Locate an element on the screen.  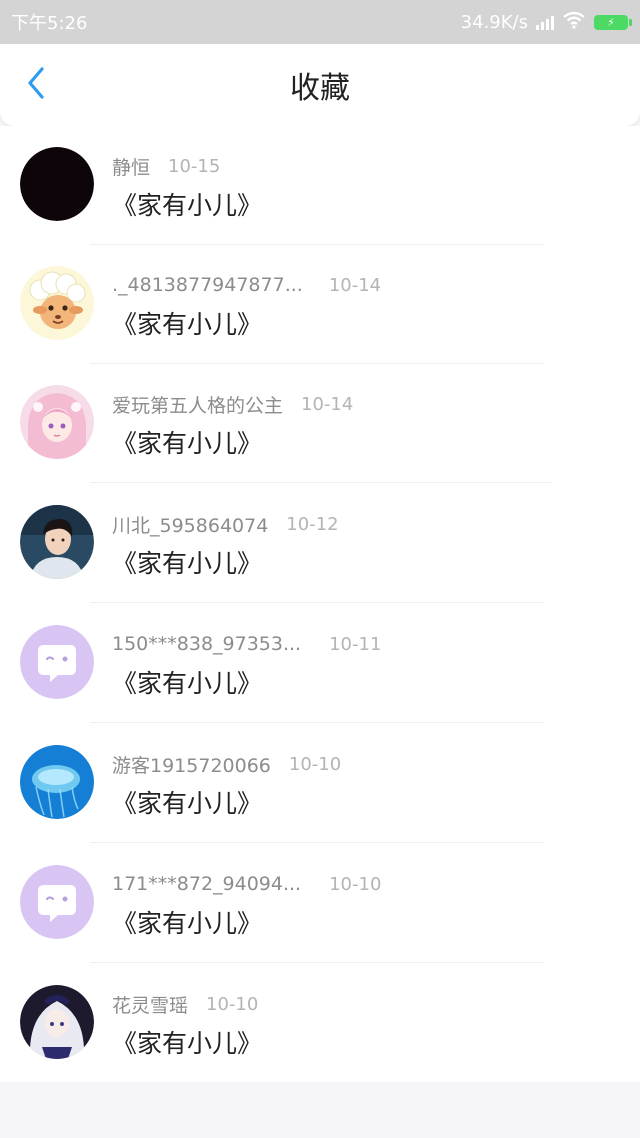
status-indicators: 34.9K/s ⚡ is located at coordinates (546, 22).